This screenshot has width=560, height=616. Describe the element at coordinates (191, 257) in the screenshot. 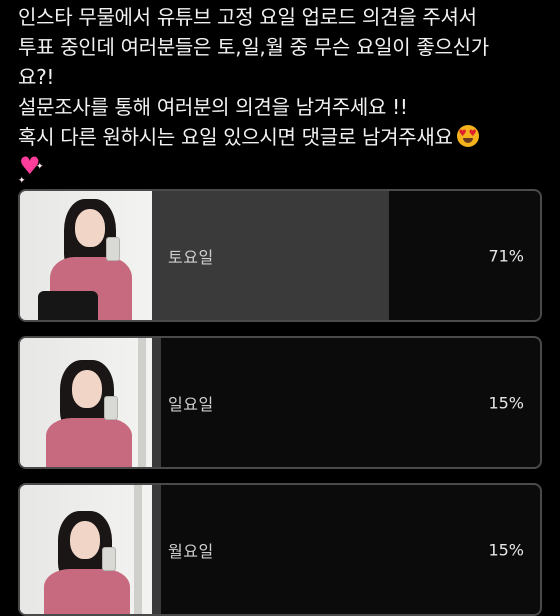

I see `poll-option-label: 토요일` at that location.